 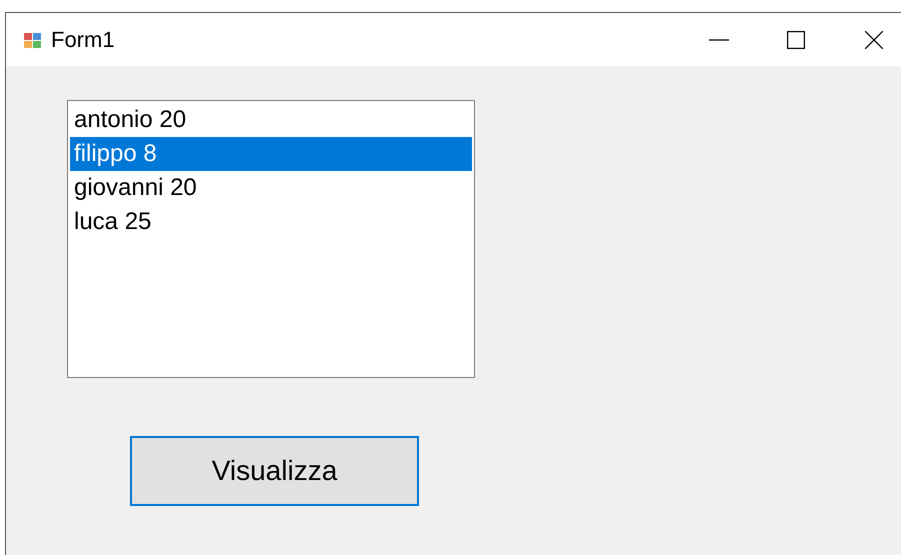 I want to click on close-icon, so click(x=874, y=39).